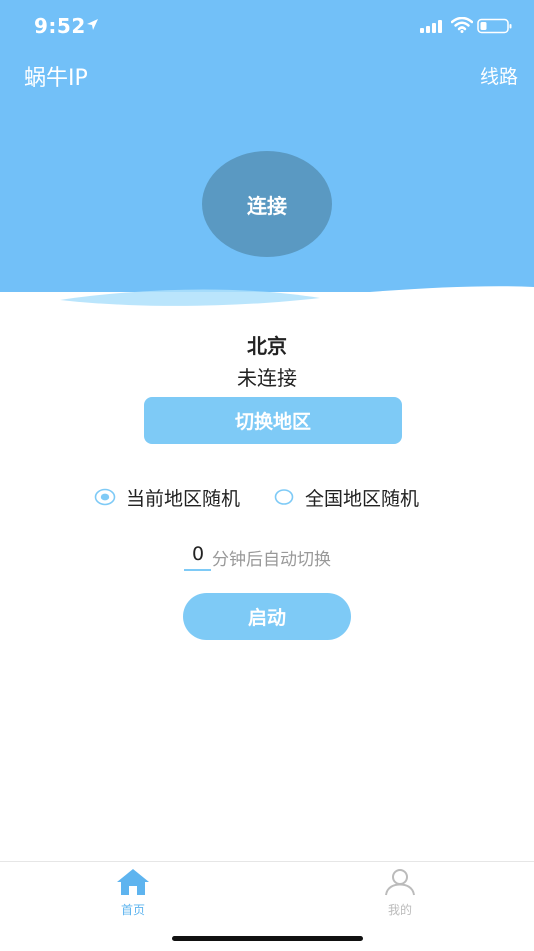 The width and height of the screenshot is (534, 951). I want to click on connect-button: 连接, so click(267, 204).